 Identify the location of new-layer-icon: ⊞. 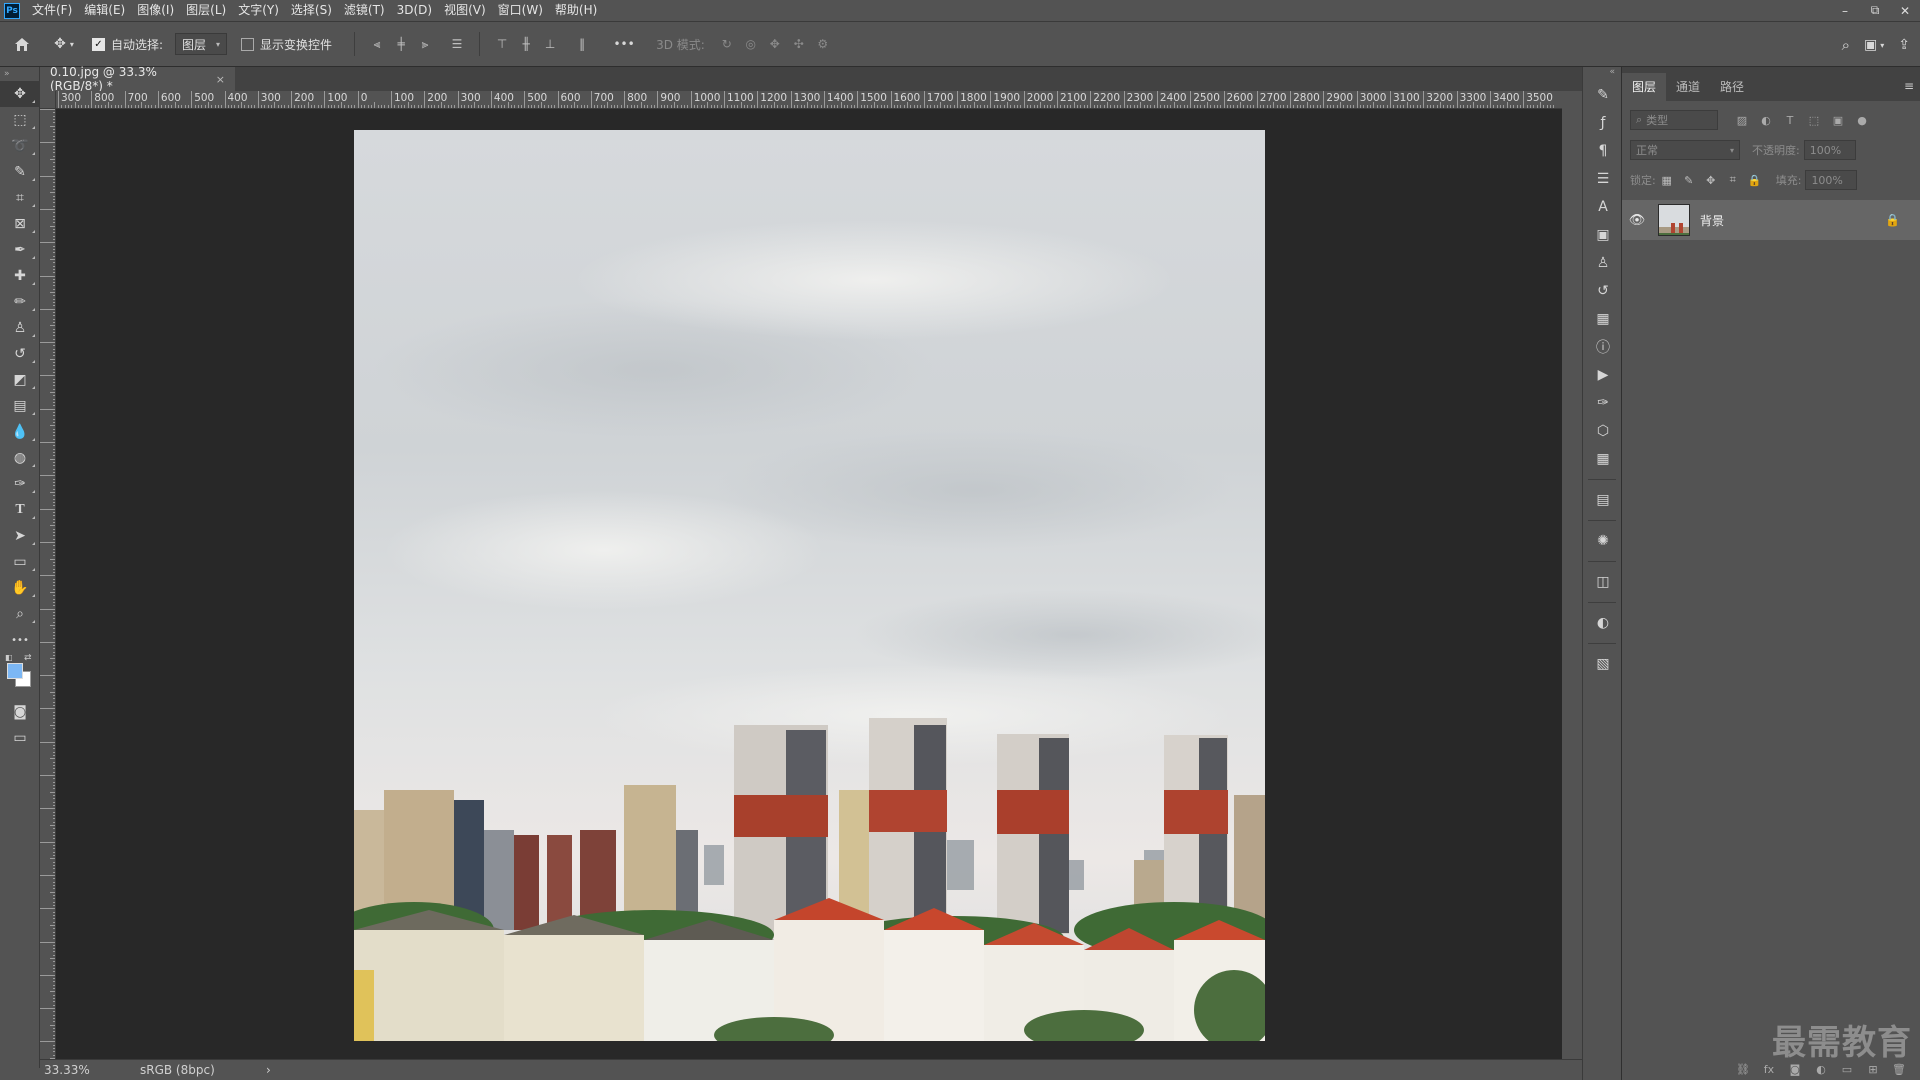
(1873, 1069).